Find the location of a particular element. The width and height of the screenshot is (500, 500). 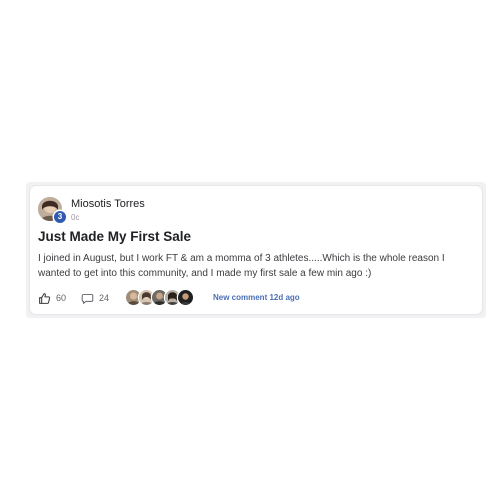

new-comment-link: New comment 12d ago is located at coordinates (256, 297).